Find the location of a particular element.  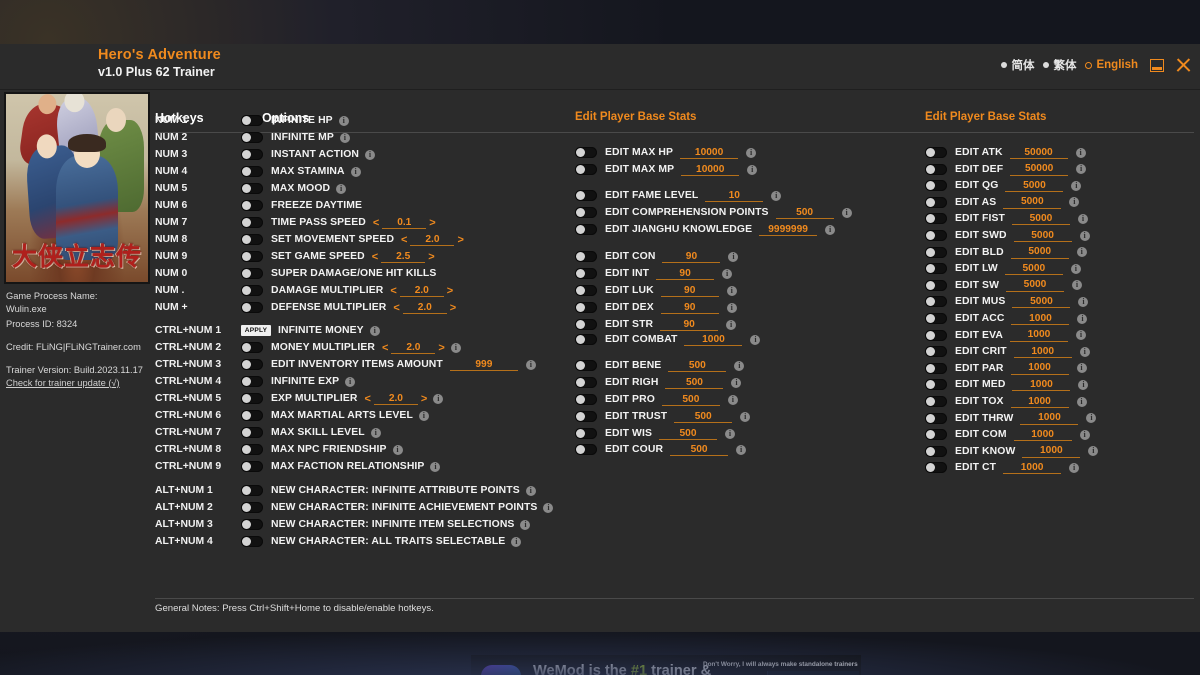

value-input: 50000 is located at coordinates (1038, 152).